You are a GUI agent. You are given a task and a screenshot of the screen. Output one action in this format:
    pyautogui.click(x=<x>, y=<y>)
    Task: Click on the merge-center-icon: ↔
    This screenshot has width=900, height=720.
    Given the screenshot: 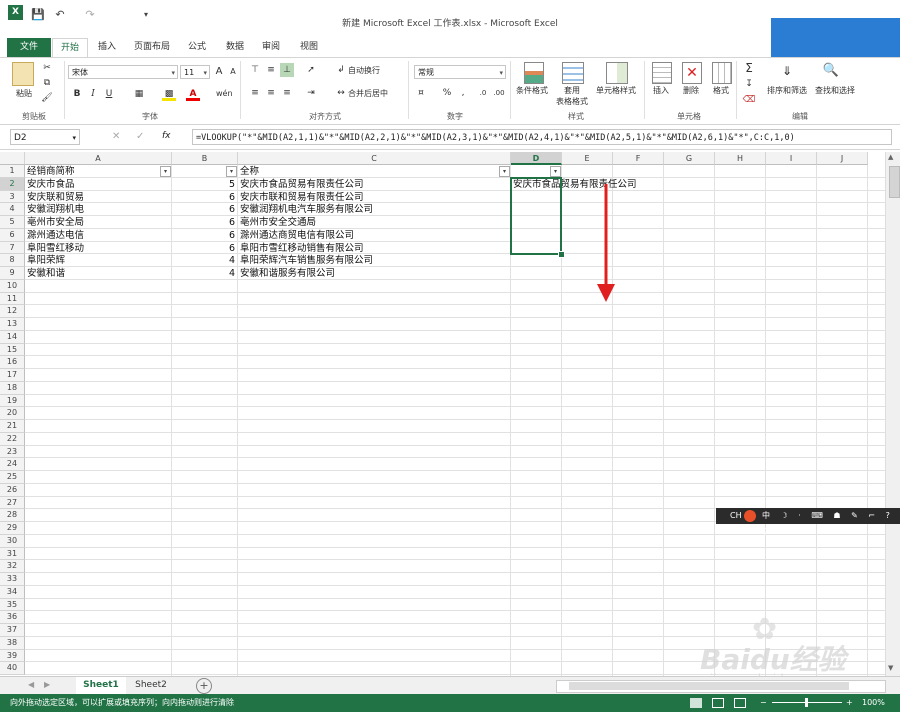 What is the action you would take?
    pyautogui.click(x=341, y=93)
    